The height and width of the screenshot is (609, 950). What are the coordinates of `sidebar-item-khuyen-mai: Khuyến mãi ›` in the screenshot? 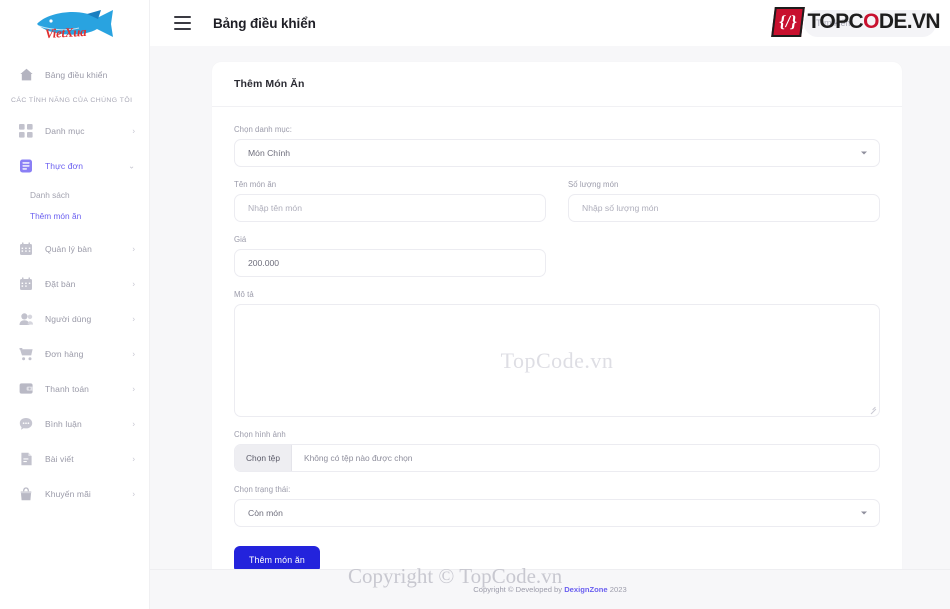 It's located at (74, 493).